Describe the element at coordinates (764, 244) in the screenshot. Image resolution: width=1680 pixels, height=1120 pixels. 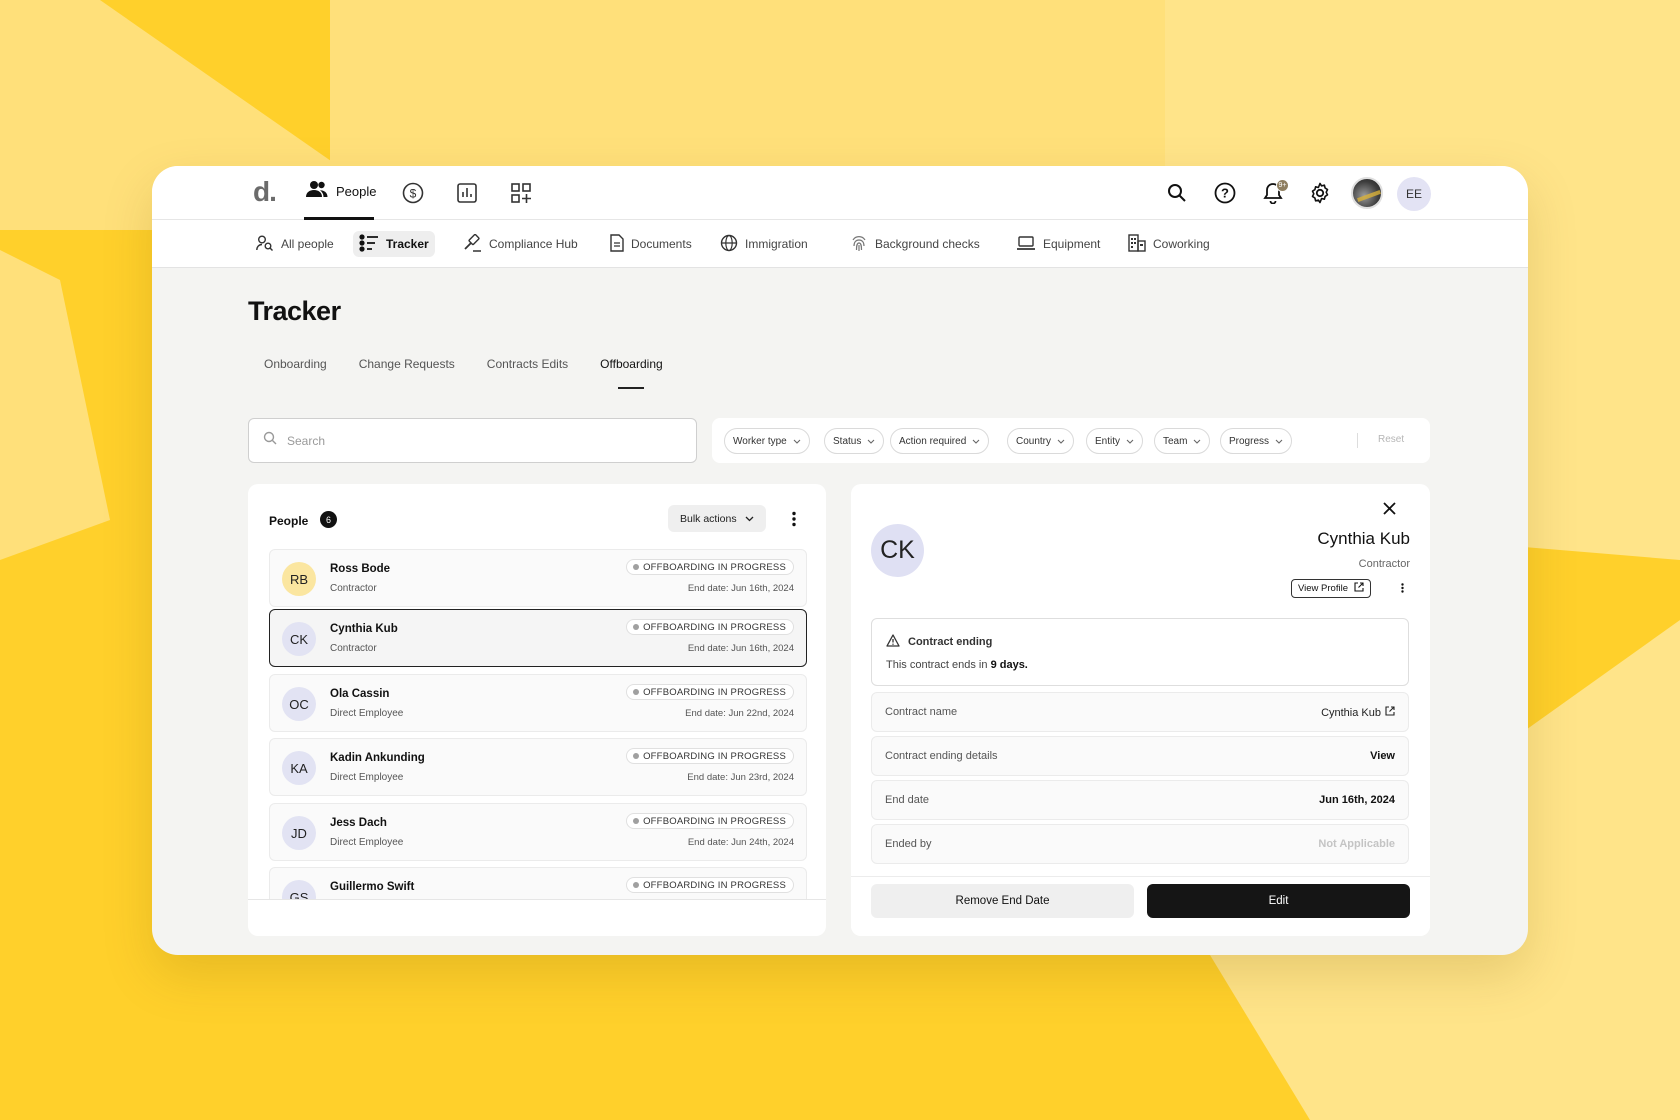
I see `subnav-item-immigration: Immigration` at that location.